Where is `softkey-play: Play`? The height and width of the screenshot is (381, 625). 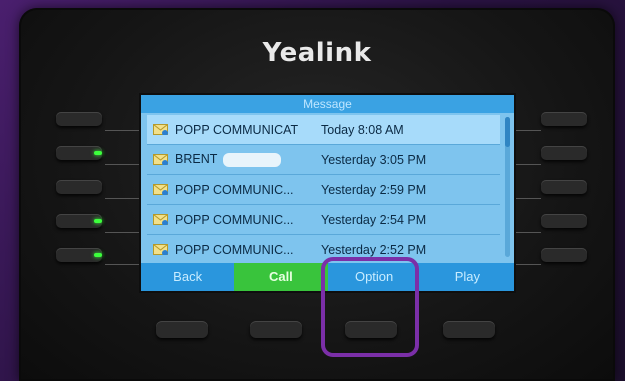
softkey-play: Play is located at coordinates (467, 277).